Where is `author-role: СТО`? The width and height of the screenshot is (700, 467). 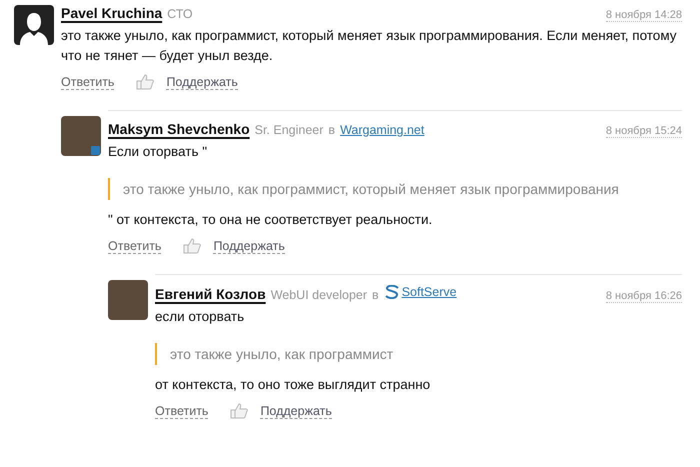 author-role: СТО is located at coordinates (180, 14).